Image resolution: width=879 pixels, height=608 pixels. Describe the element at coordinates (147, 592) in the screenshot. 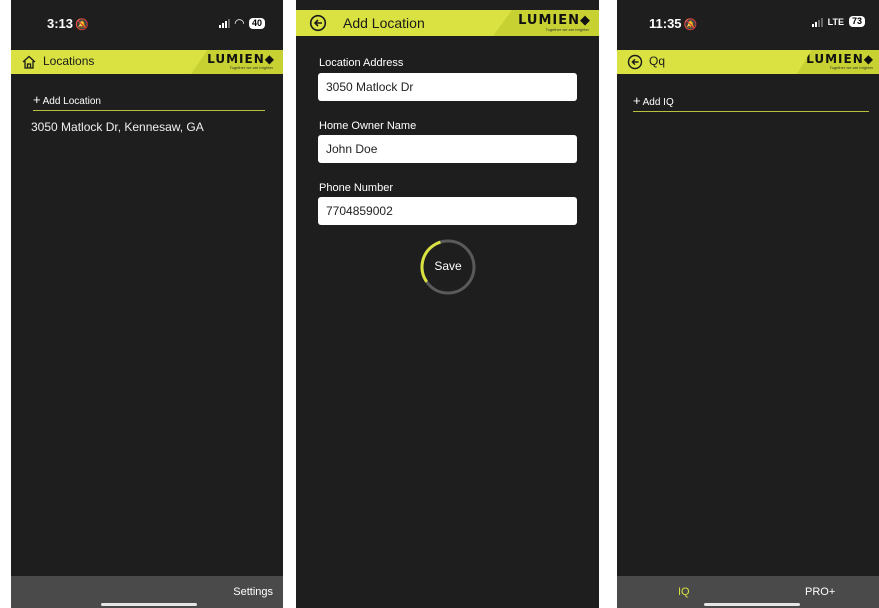

I see `bottom-bar: Settings` at that location.